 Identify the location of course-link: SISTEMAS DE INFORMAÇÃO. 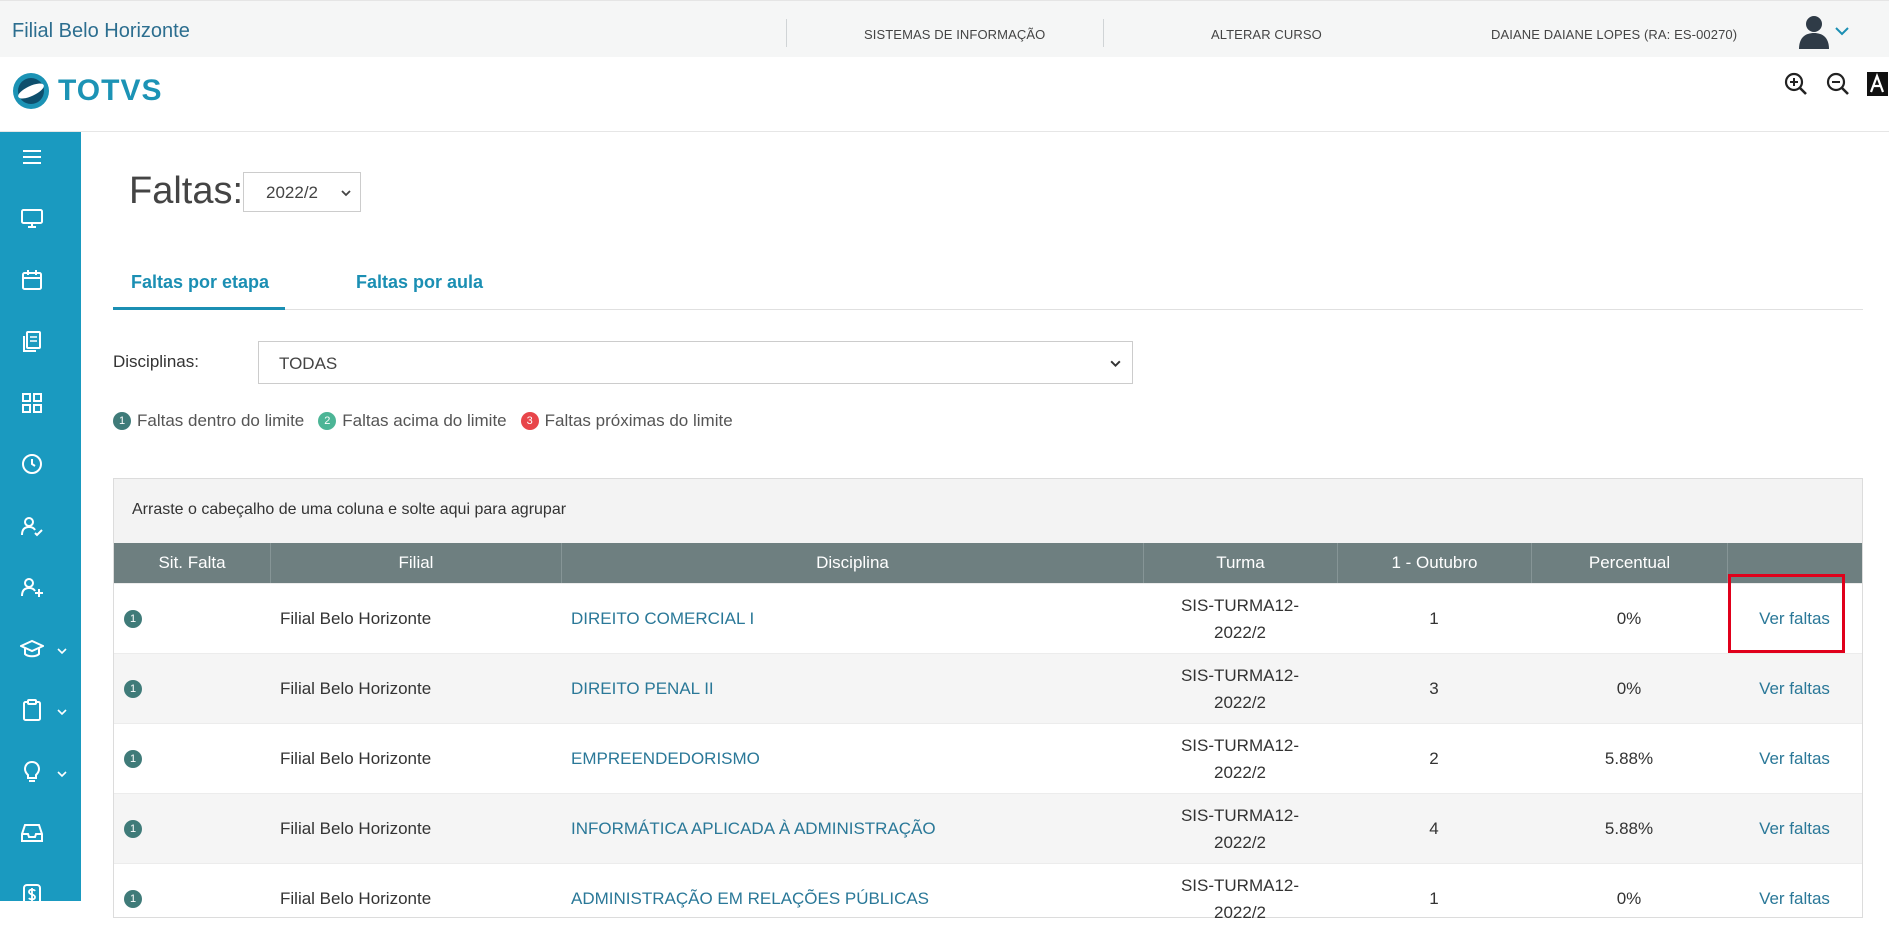
(954, 34).